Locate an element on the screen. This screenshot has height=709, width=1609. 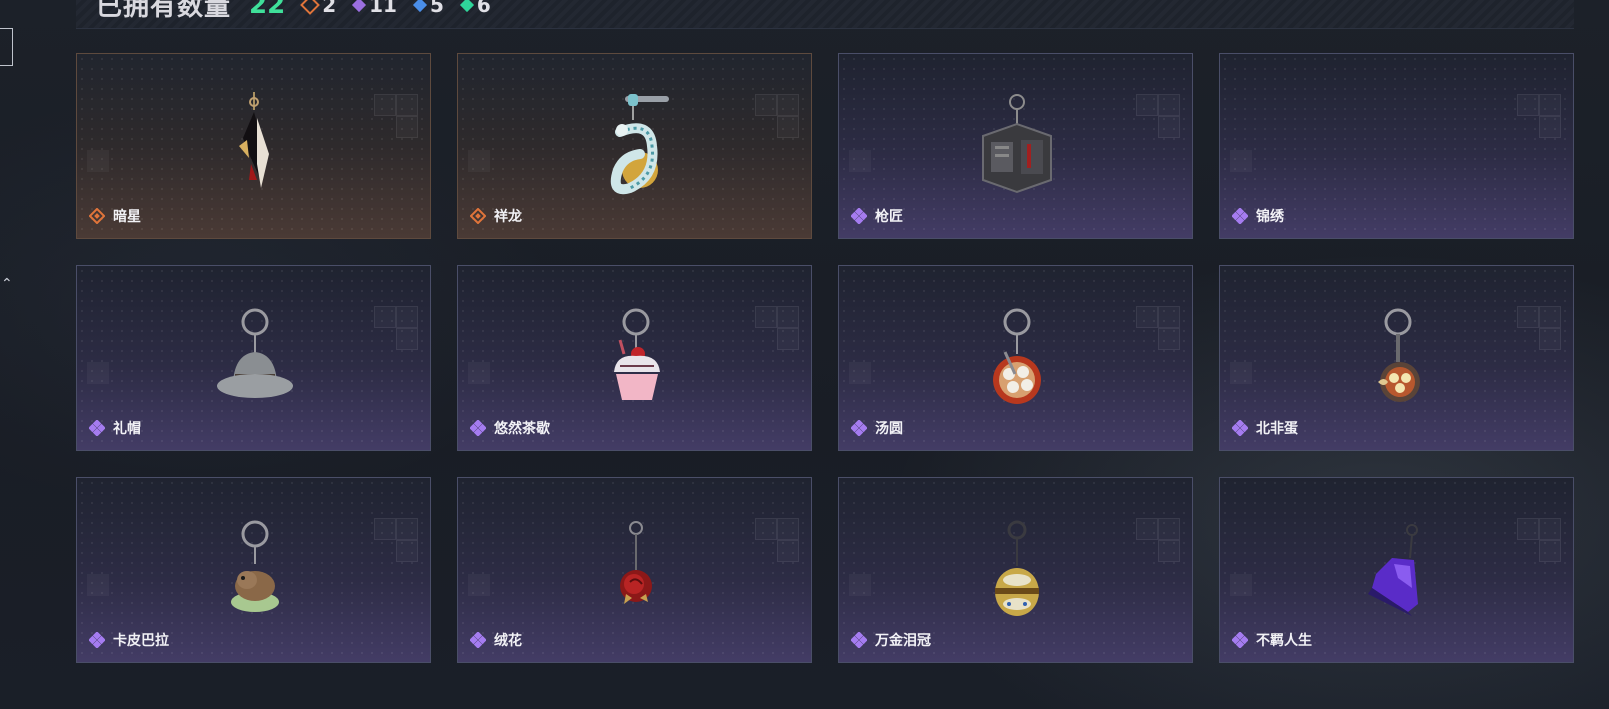
tangyuan-bowl-charm-icon is located at coordinates (1016, 356).